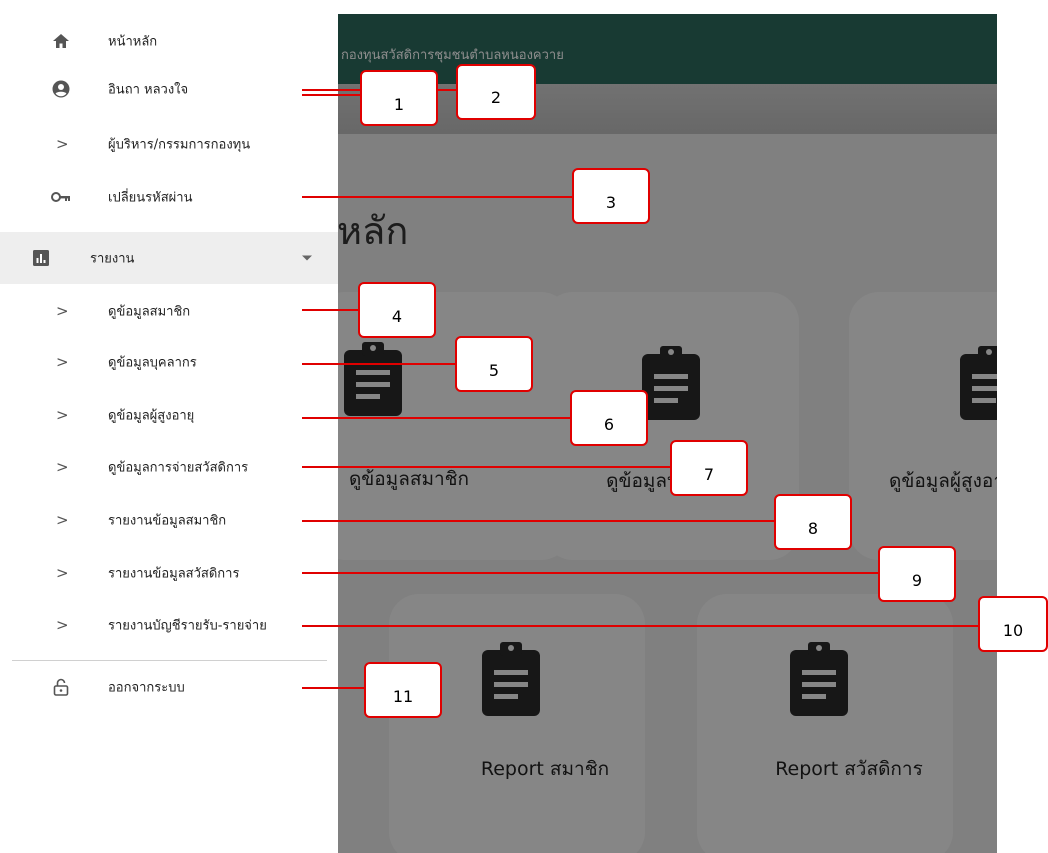 The height and width of the screenshot is (853, 1048). Describe the element at coordinates (496, 92) in the screenshot. I see `annotation-callout: 2` at that location.